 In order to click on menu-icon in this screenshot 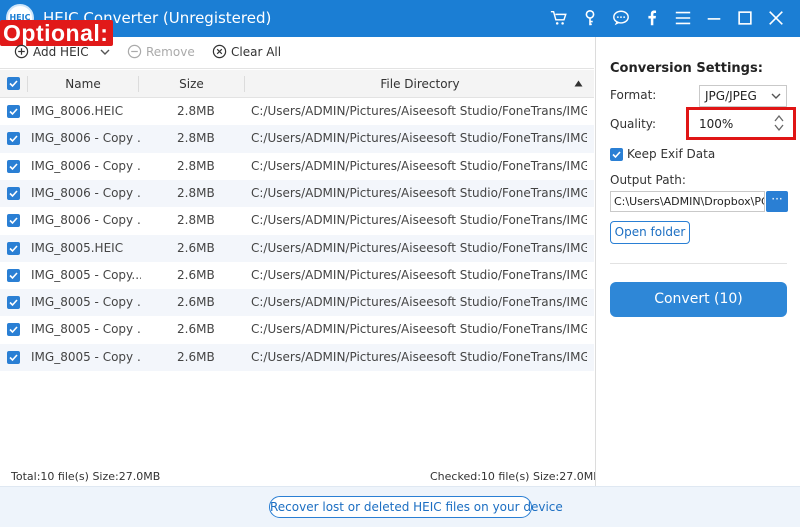, I will do `click(683, 18)`.